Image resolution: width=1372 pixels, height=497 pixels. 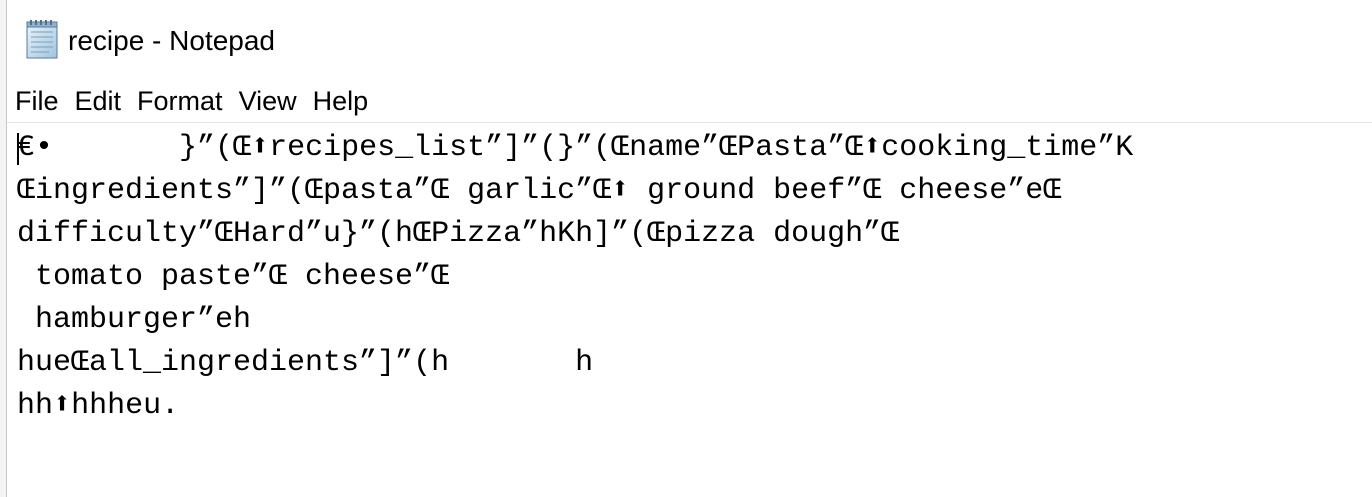 I want to click on menu-view: View, so click(x=268, y=101).